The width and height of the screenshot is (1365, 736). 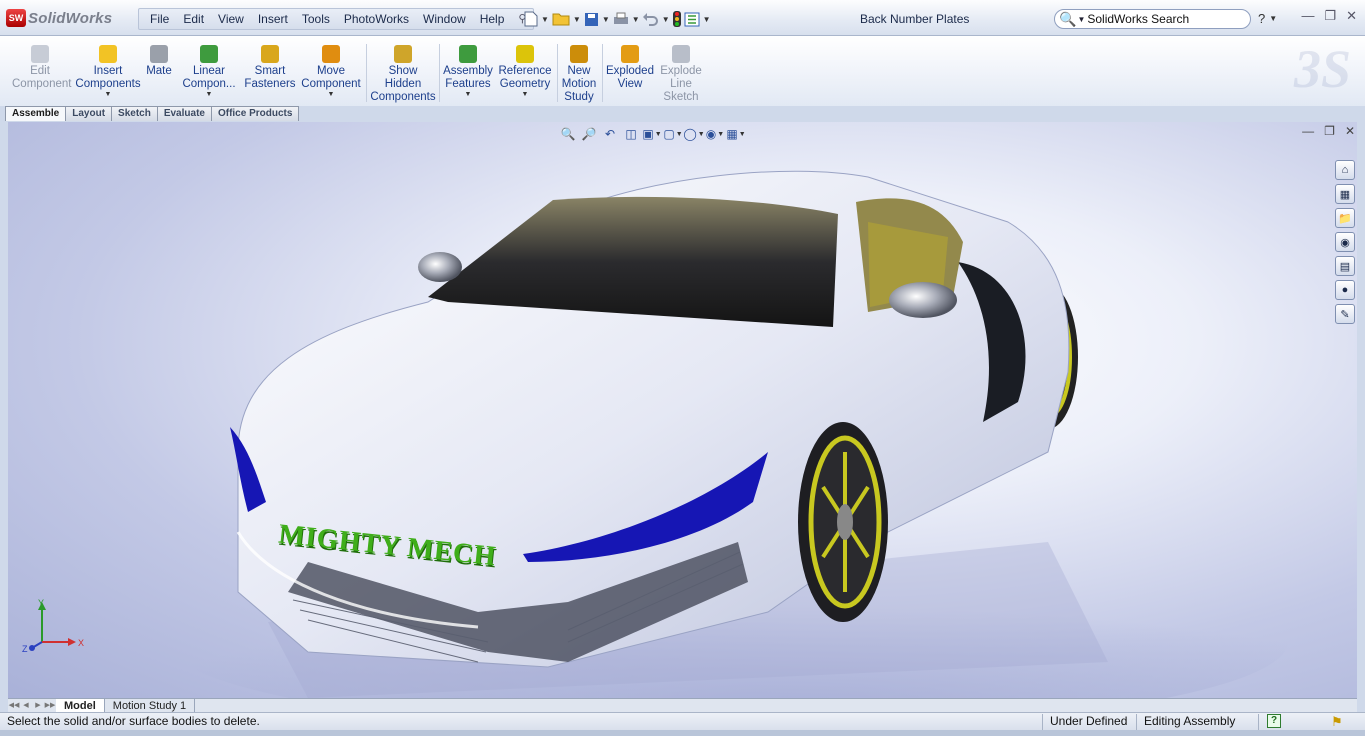 What do you see at coordinates (1081, 19) in the screenshot?
I see `search-dropdown-icon: ▼` at bounding box center [1081, 19].